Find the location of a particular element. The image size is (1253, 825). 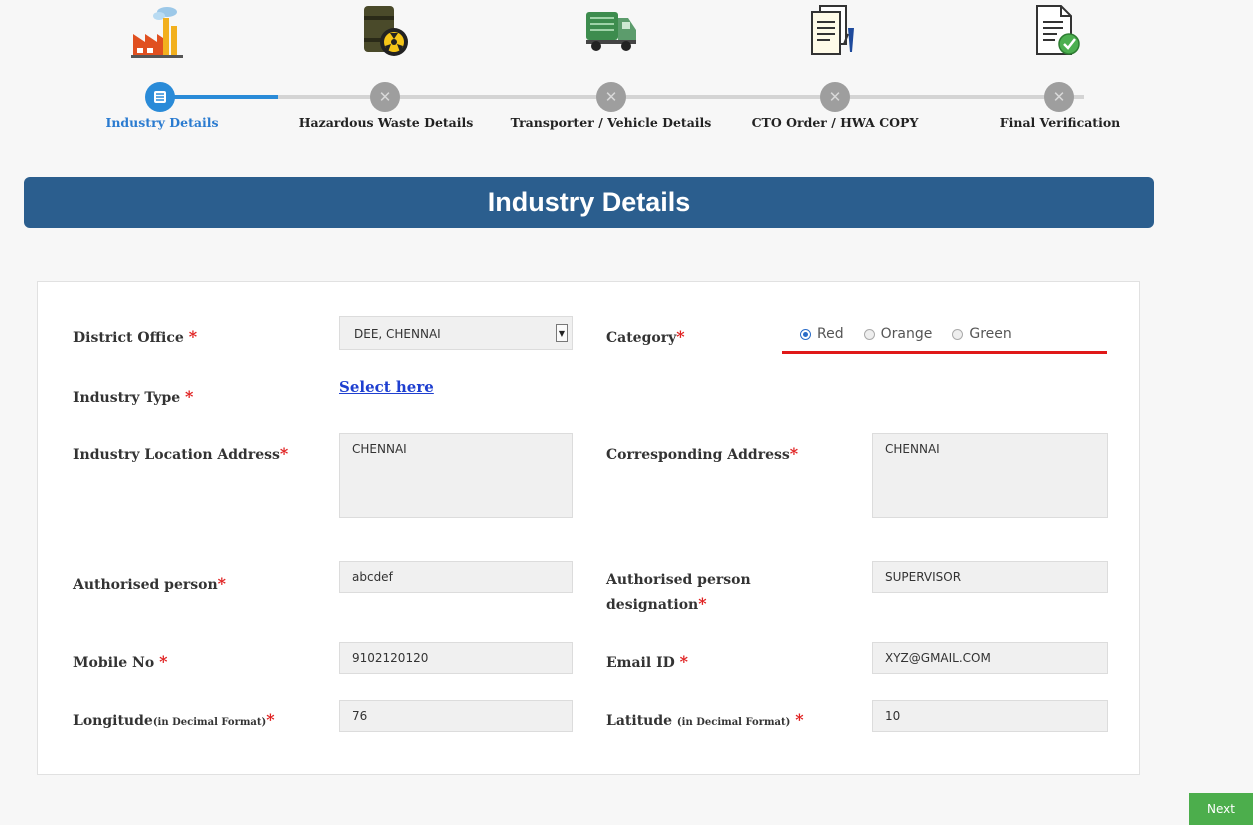

step-connector is located at coordinates (219, 97).